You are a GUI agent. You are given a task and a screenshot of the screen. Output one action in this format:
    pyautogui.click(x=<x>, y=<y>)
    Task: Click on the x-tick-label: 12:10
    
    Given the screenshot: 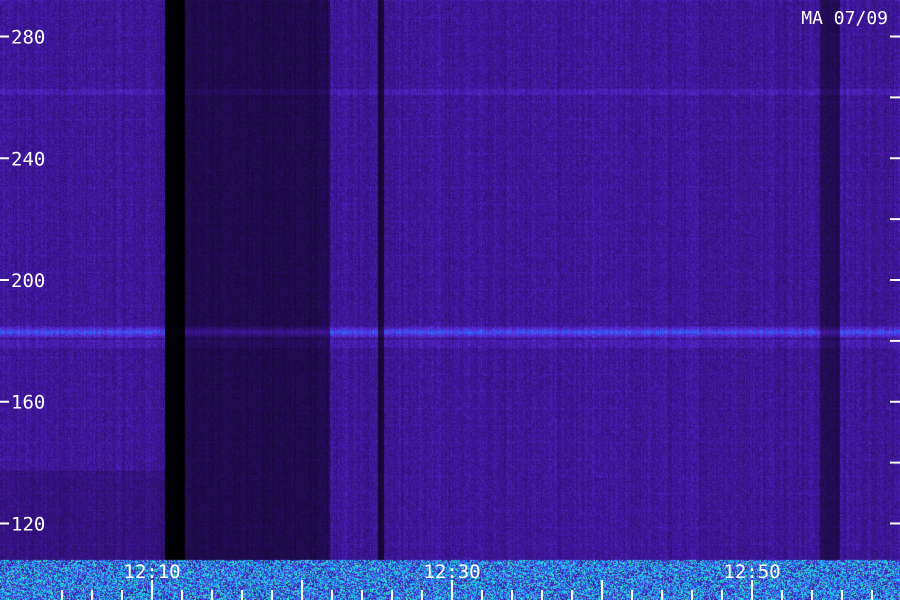 What is the action you would take?
    pyautogui.click(x=151, y=572)
    